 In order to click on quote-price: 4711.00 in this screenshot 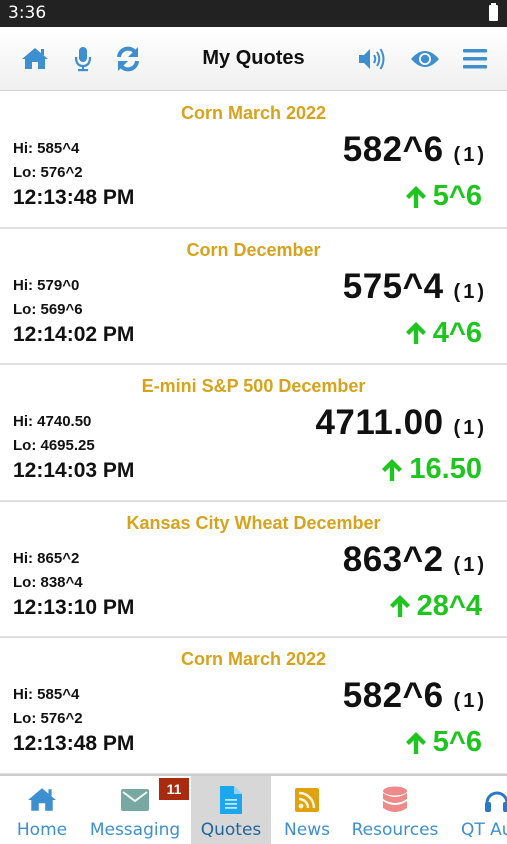, I will do `click(379, 422)`.